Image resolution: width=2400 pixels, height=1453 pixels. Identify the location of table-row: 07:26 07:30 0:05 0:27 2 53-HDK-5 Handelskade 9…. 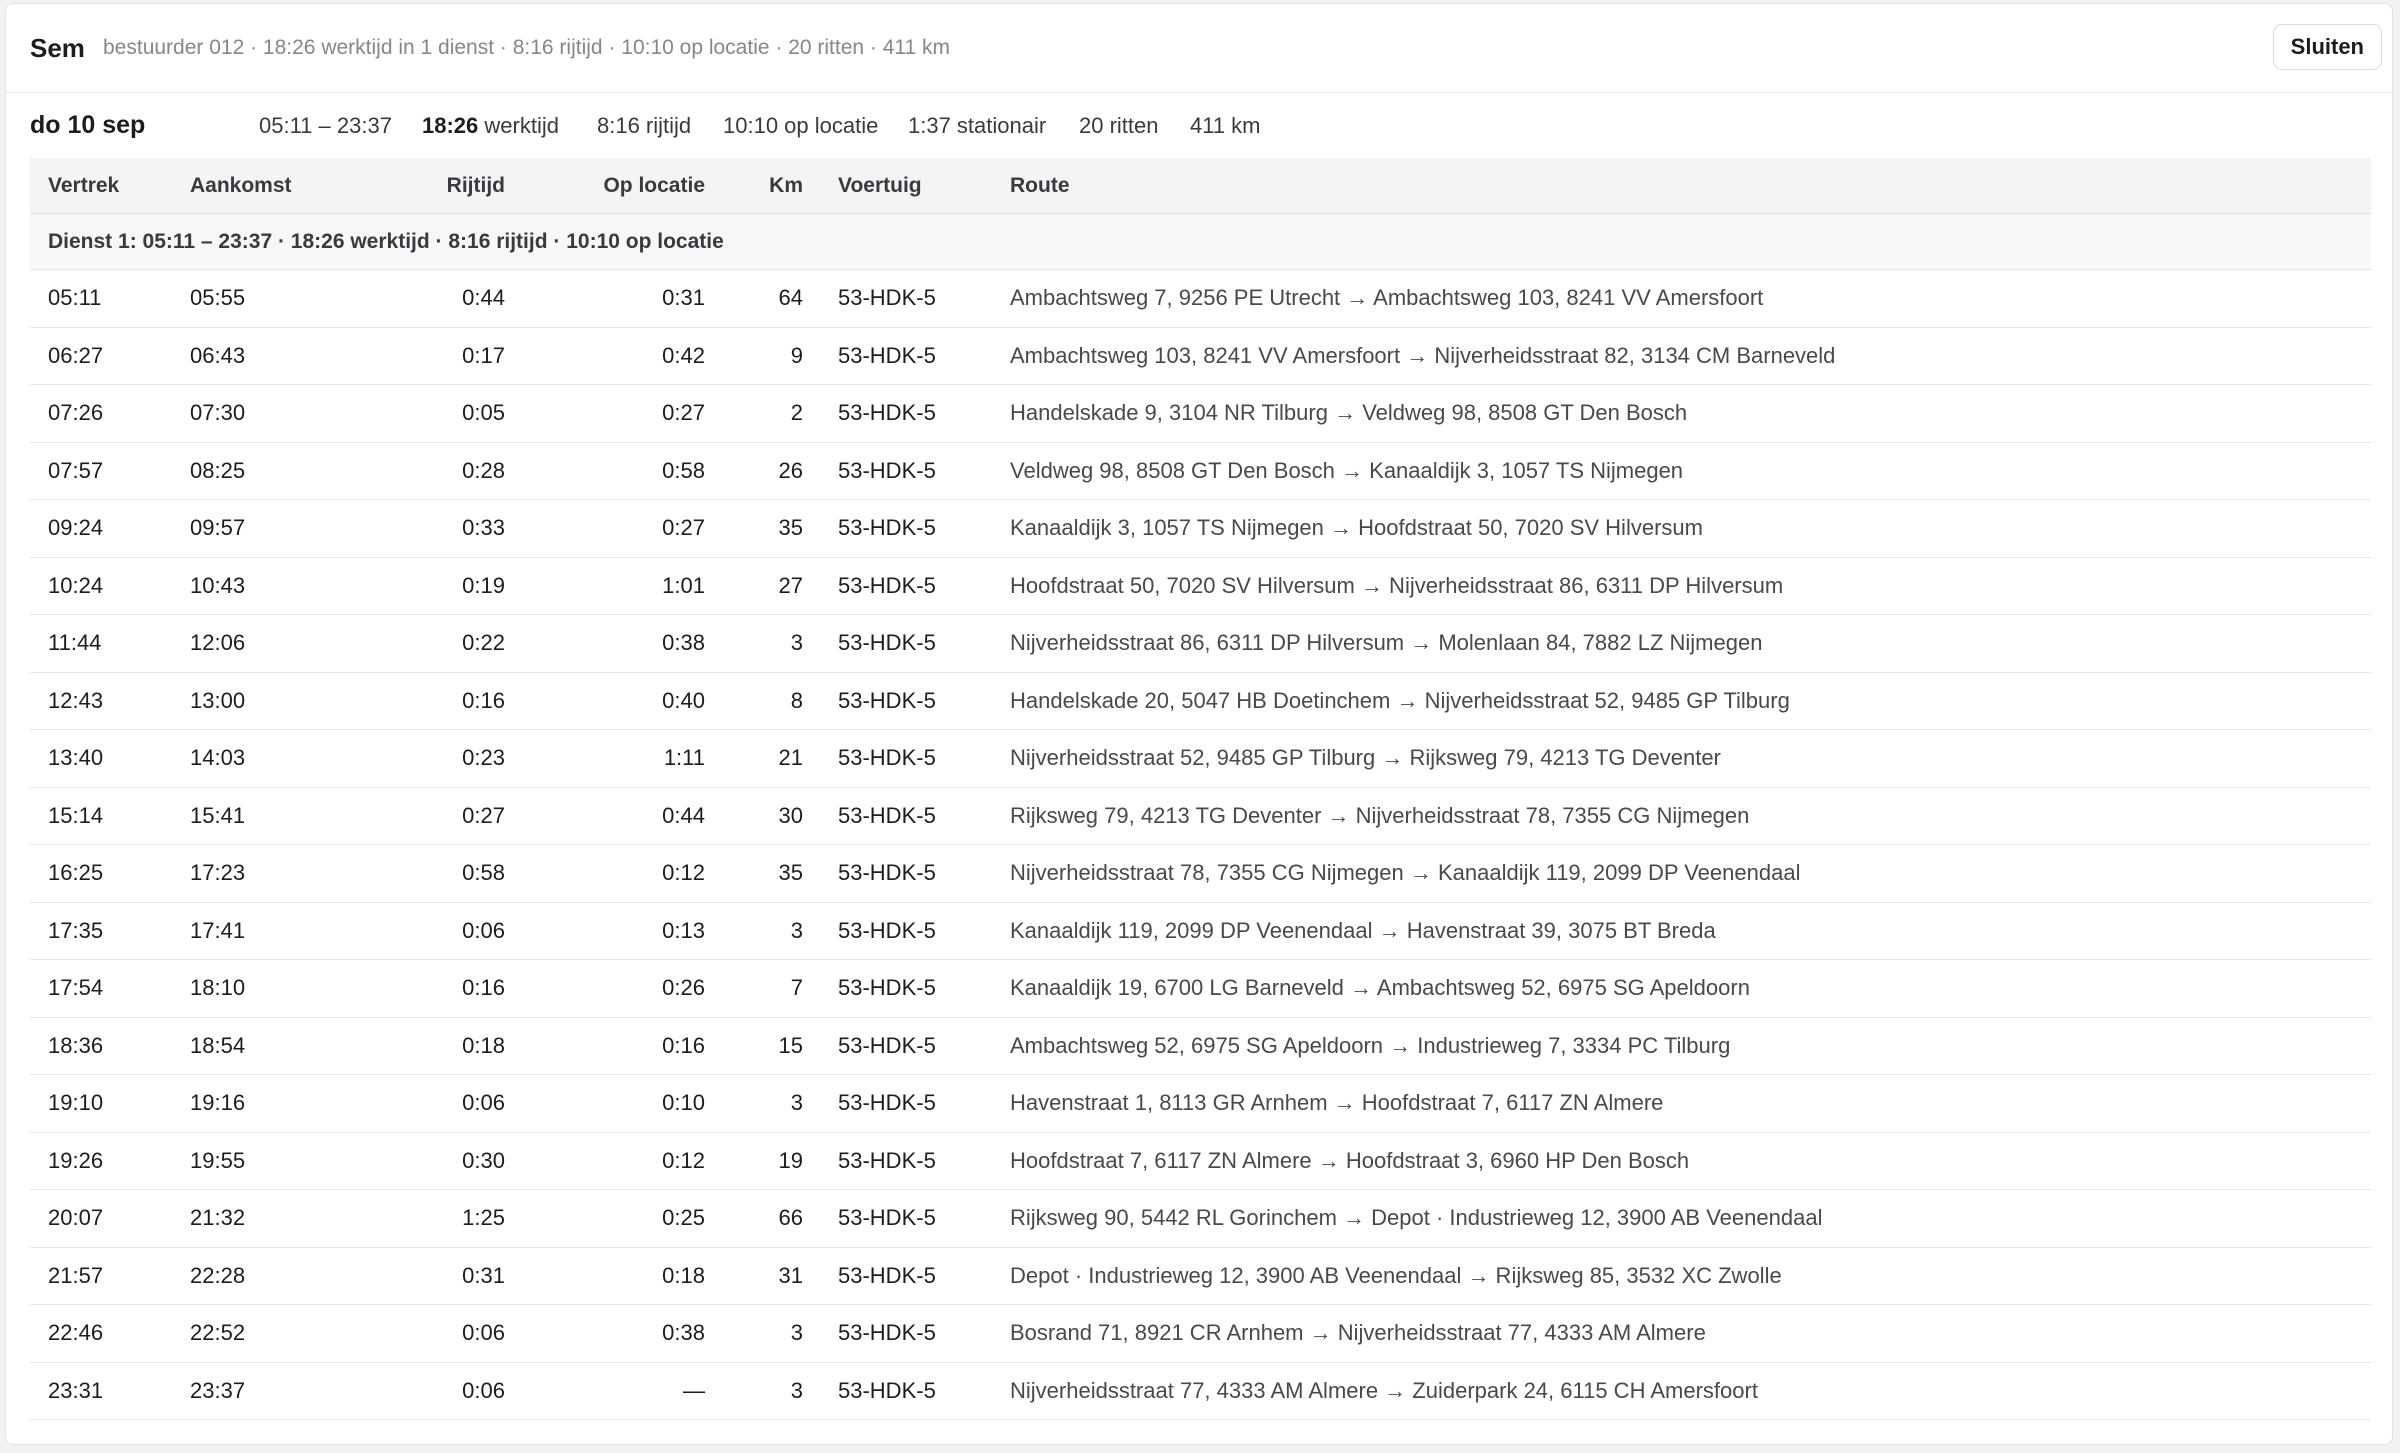
(1200, 413).